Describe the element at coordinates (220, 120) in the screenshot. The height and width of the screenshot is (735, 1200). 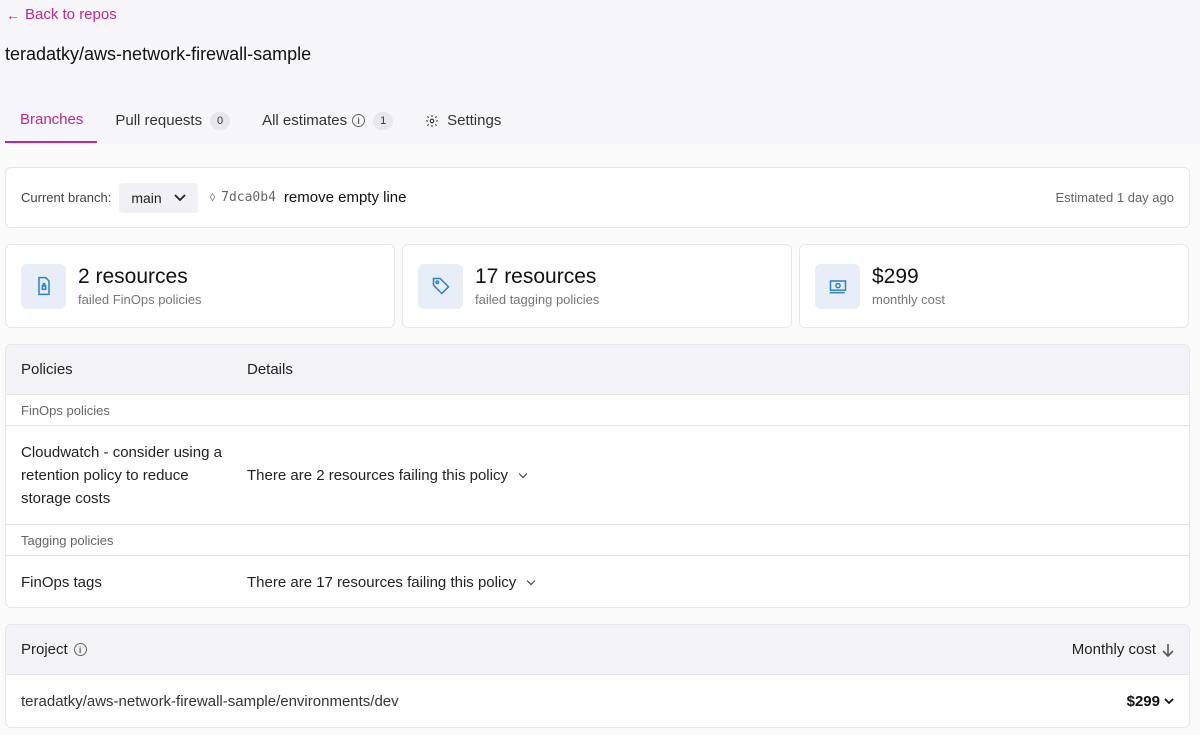
I see `pull-requests-count-badge: 0` at that location.